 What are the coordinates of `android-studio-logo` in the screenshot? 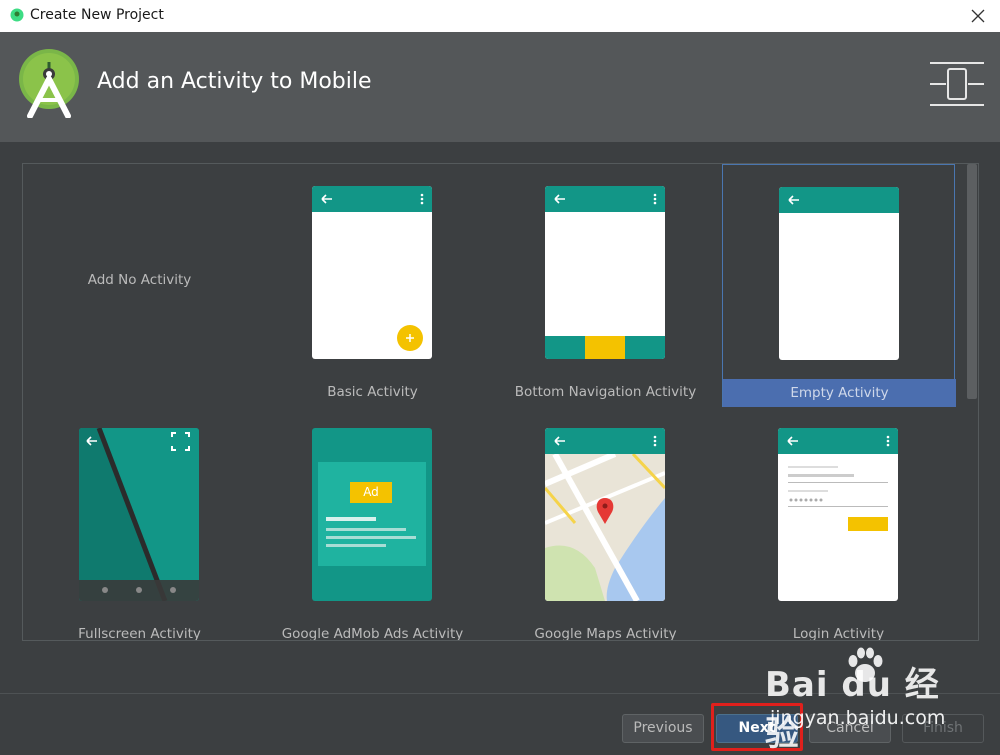 It's located at (49, 83).